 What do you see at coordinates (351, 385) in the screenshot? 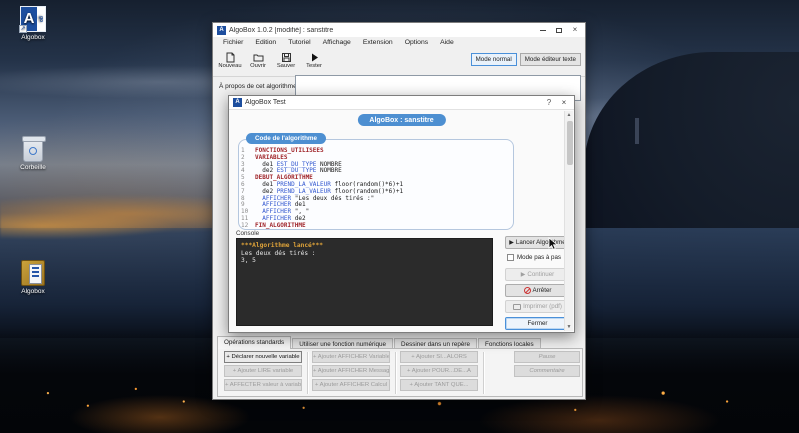
I see `action-button: + Ajouter AFFICHER Calcul` at bounding box center [351, 385].